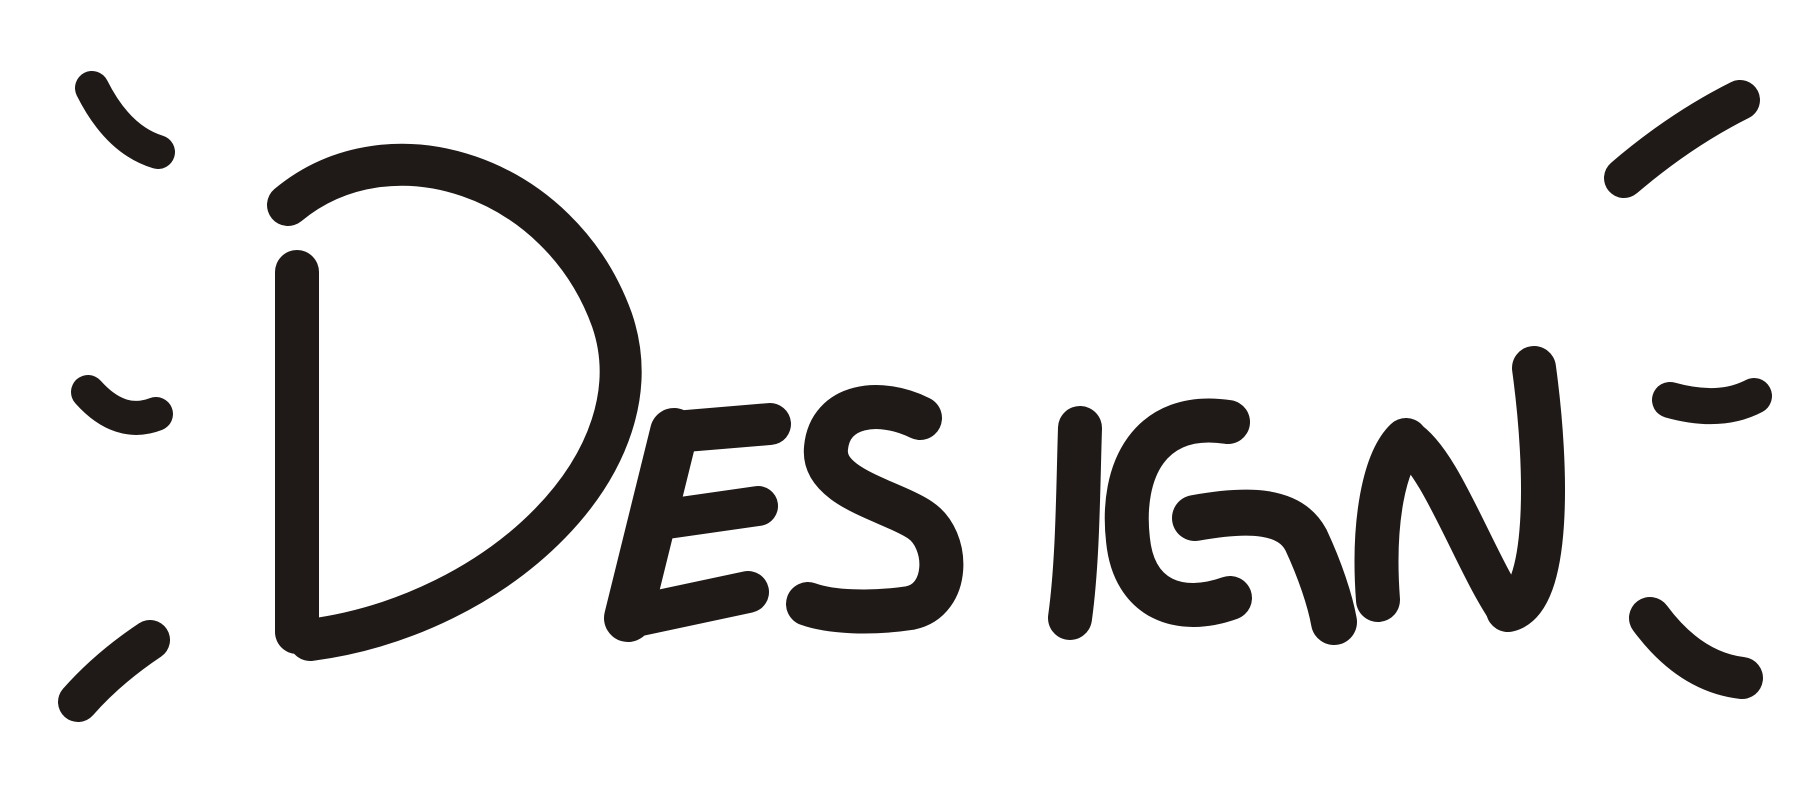 The width and height of the screenshot is (1802, 811). Describe the element at coordinates (875, 509) in the screenshot. I see `letter-s` at that location.